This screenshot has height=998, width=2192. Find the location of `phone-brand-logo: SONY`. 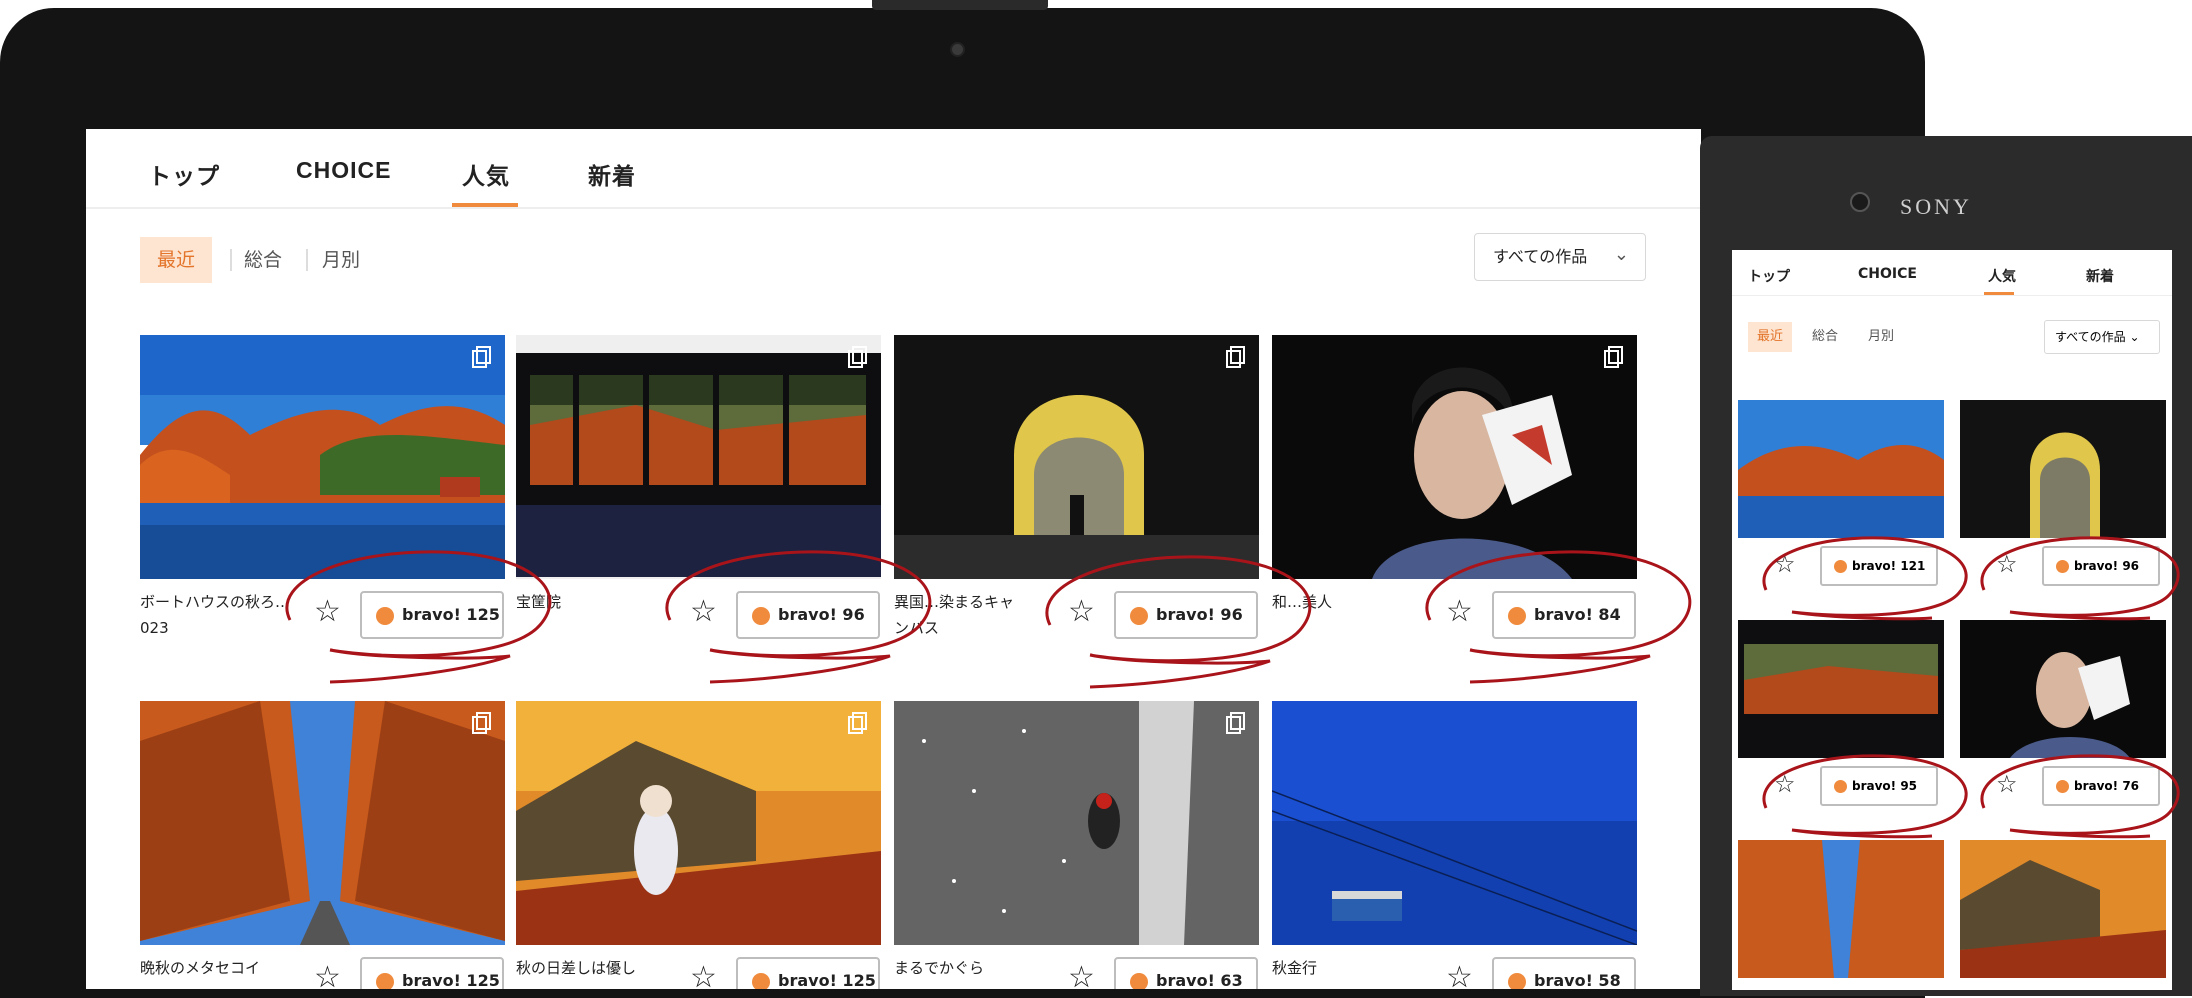

phone-brand-logo: SONY is located at coordinates (1936, 206).